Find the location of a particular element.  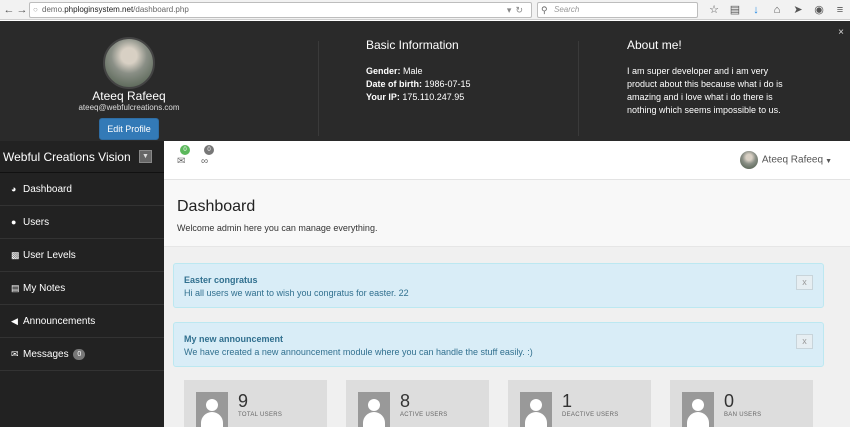

sidebar-item-users: ● Users is located at coordinates (82, 222).